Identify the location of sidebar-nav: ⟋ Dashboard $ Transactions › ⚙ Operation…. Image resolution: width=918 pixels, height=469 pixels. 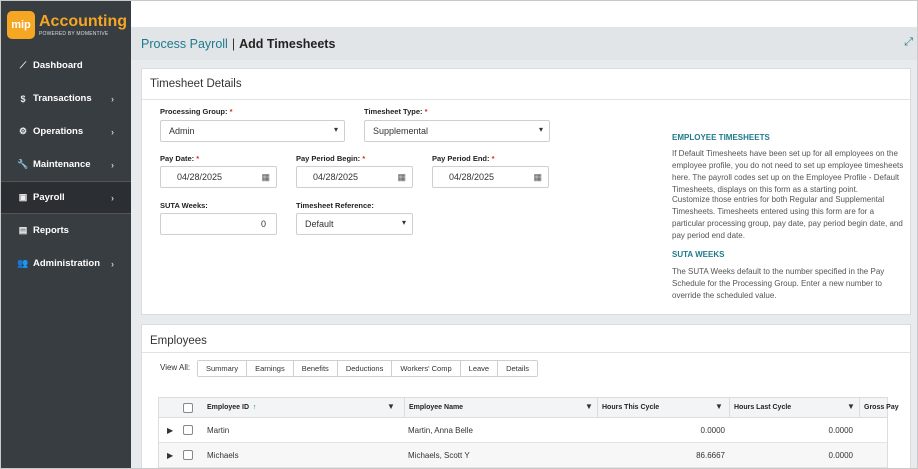
(66, 164).